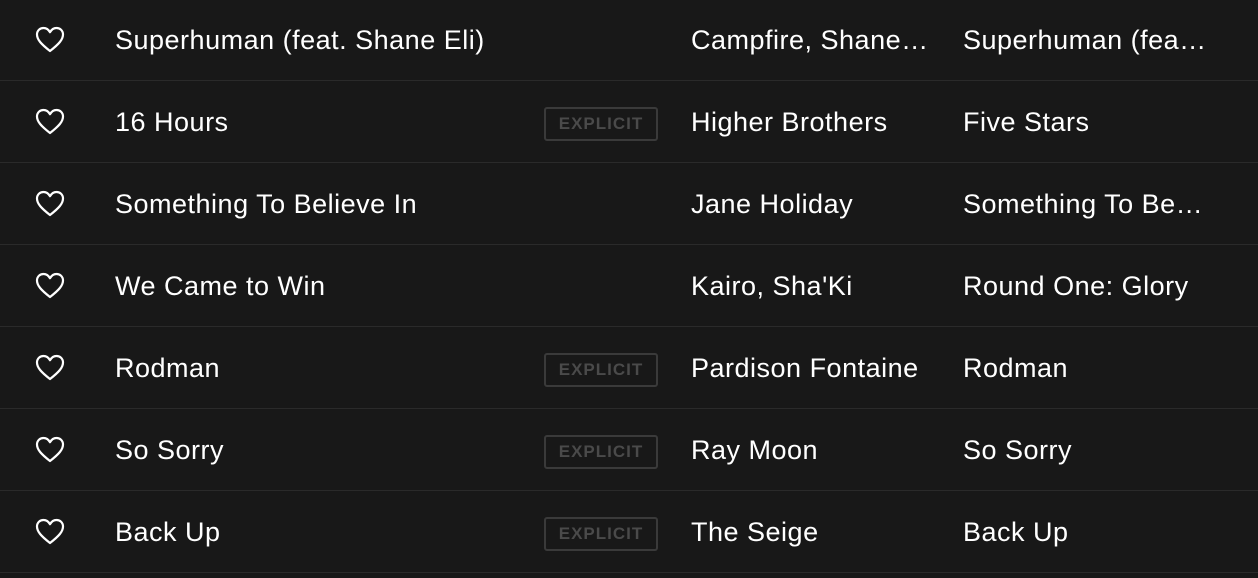 Image resolution: width=1258 pixels, height=578 pixels. Describe the element at coordinates (1085, 122) in the screenshot. I see `track-album: Five Stars` at that location.